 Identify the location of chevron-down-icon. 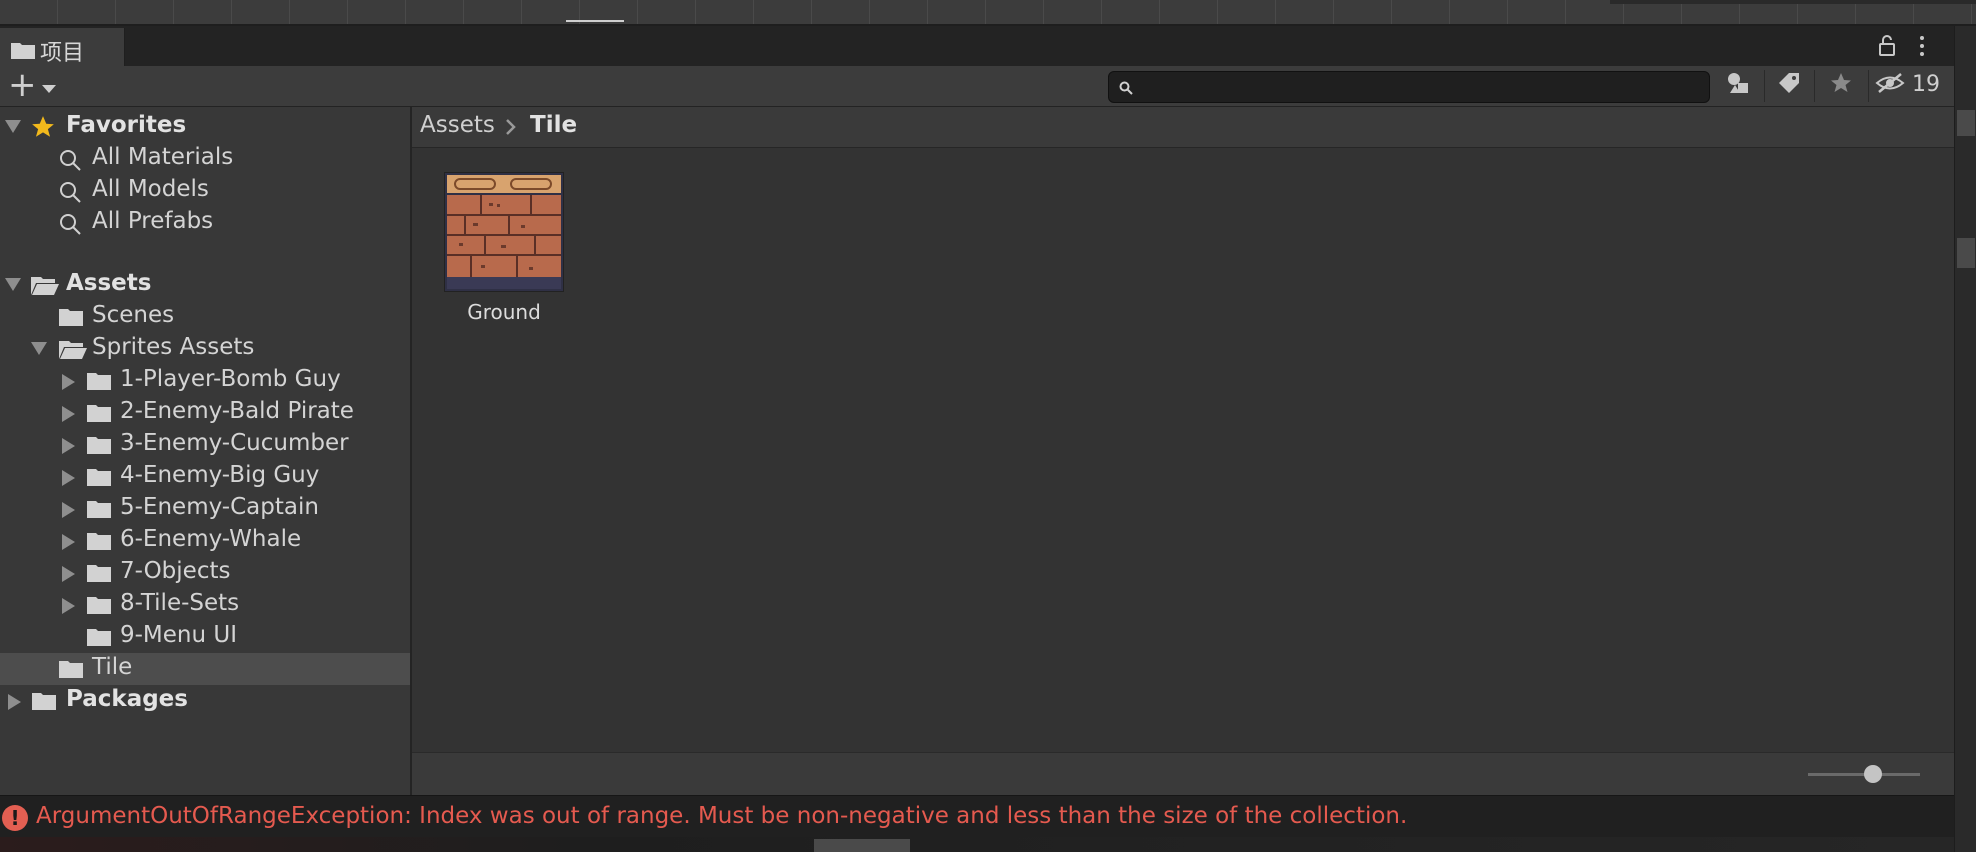
(49, 89).